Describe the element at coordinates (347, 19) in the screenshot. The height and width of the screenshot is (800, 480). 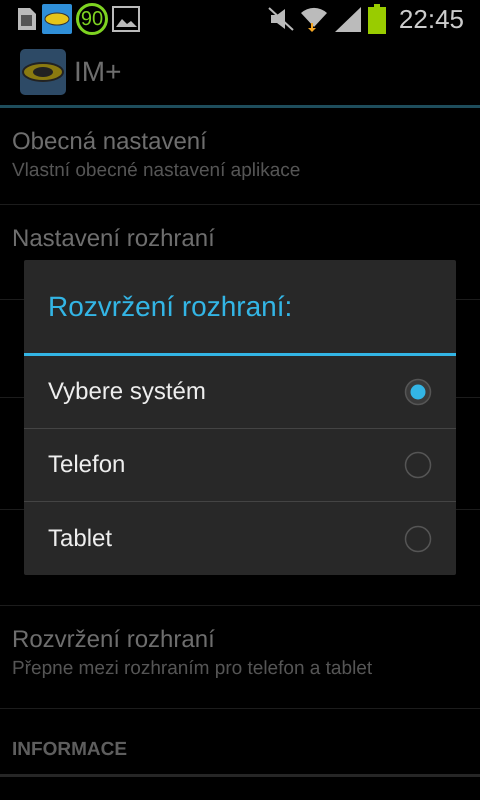
I see `signal-icon` at that location.